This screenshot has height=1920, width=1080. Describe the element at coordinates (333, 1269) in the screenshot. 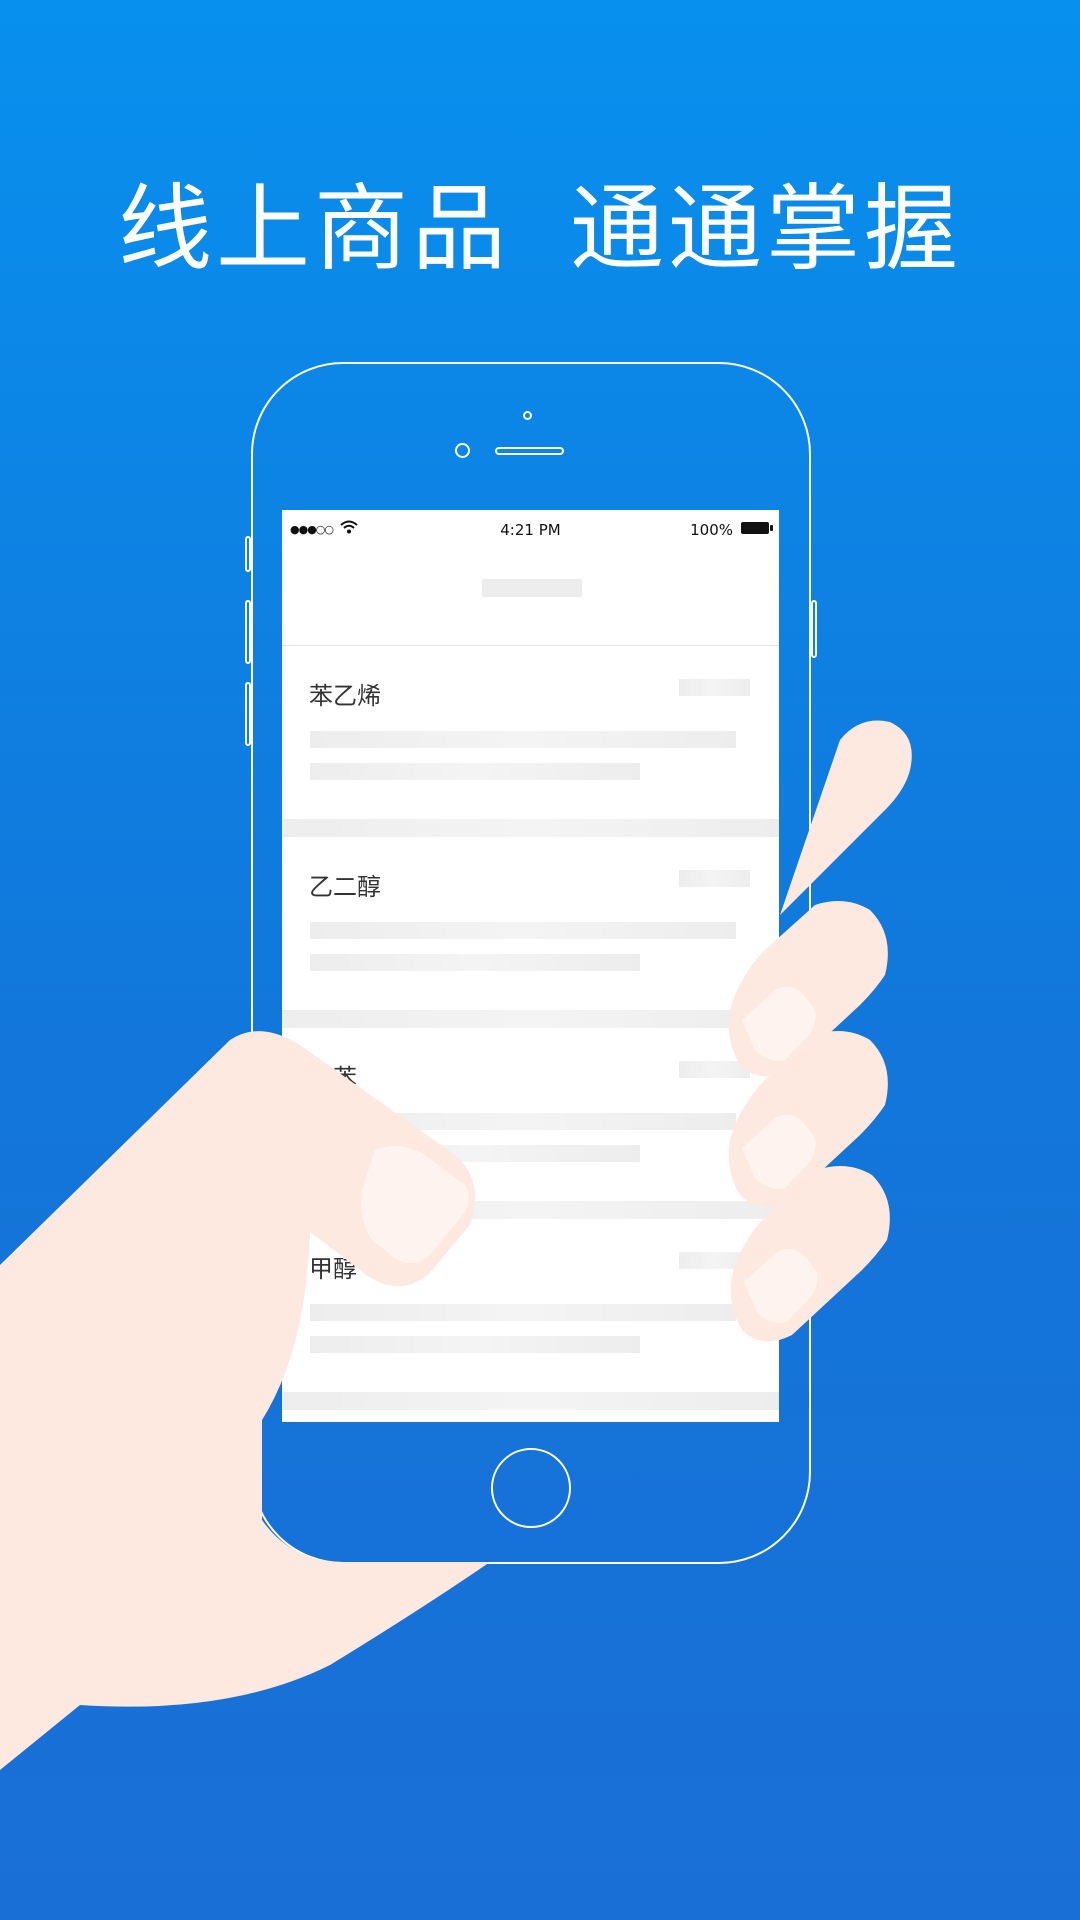

I see `item-name: 甲醇` at that location.